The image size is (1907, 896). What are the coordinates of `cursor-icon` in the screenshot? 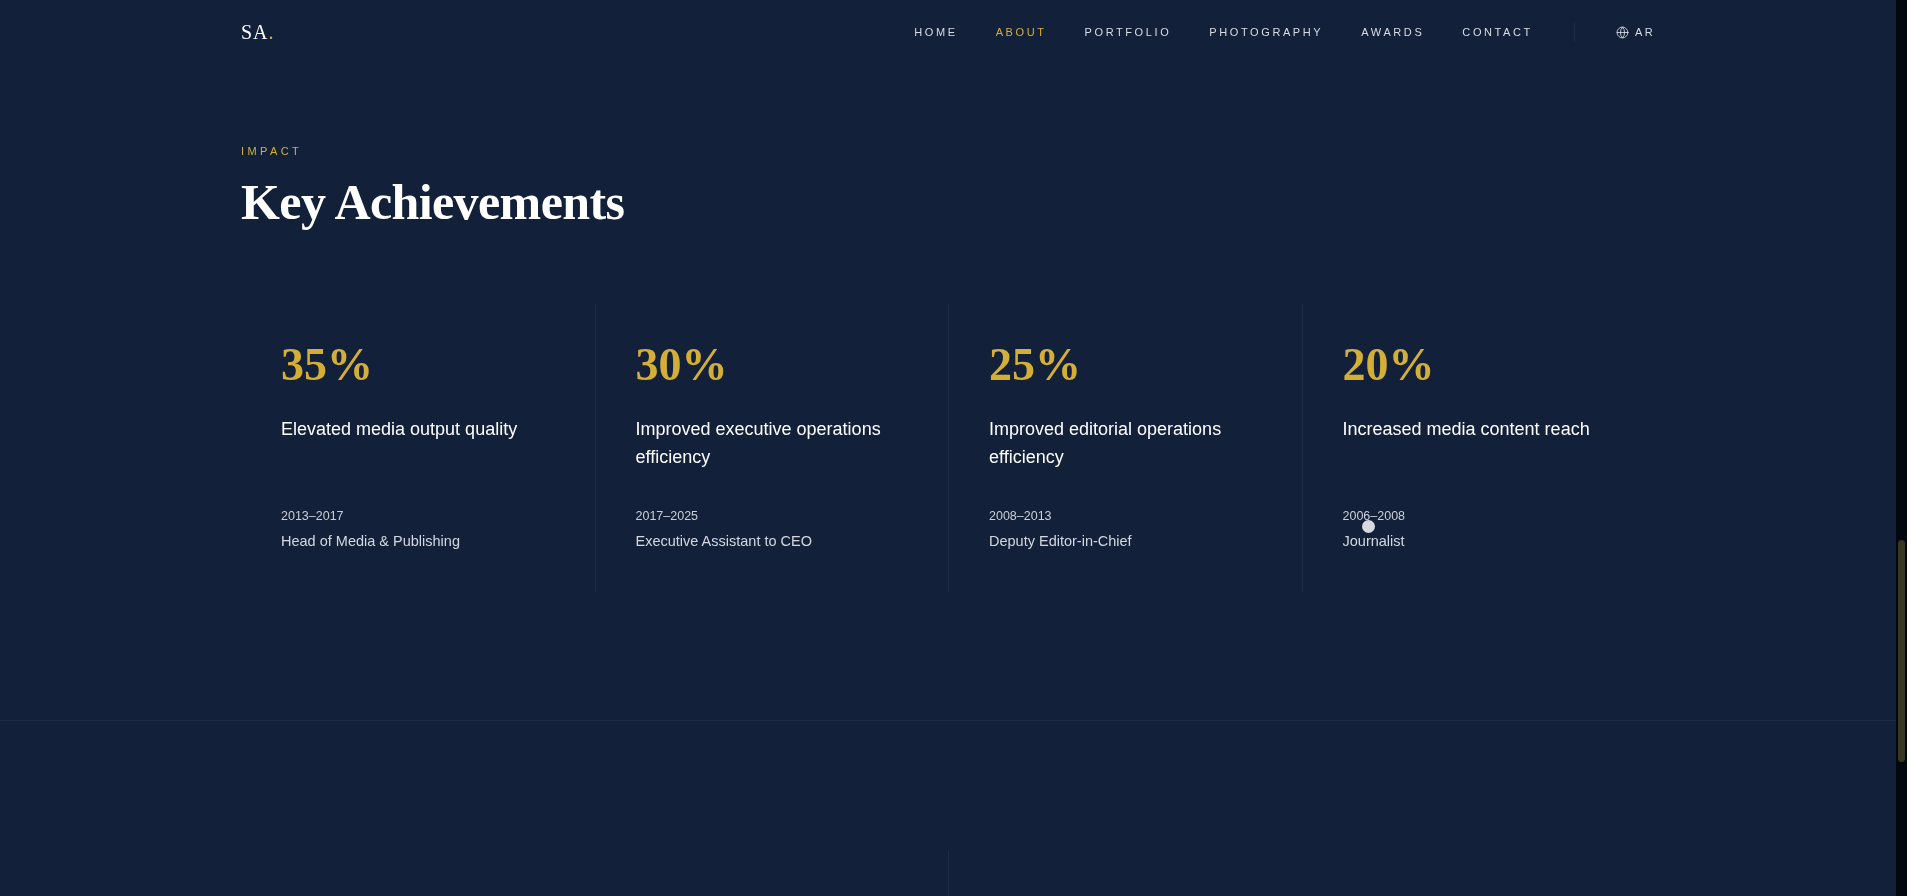 It's located at (1368, 526).